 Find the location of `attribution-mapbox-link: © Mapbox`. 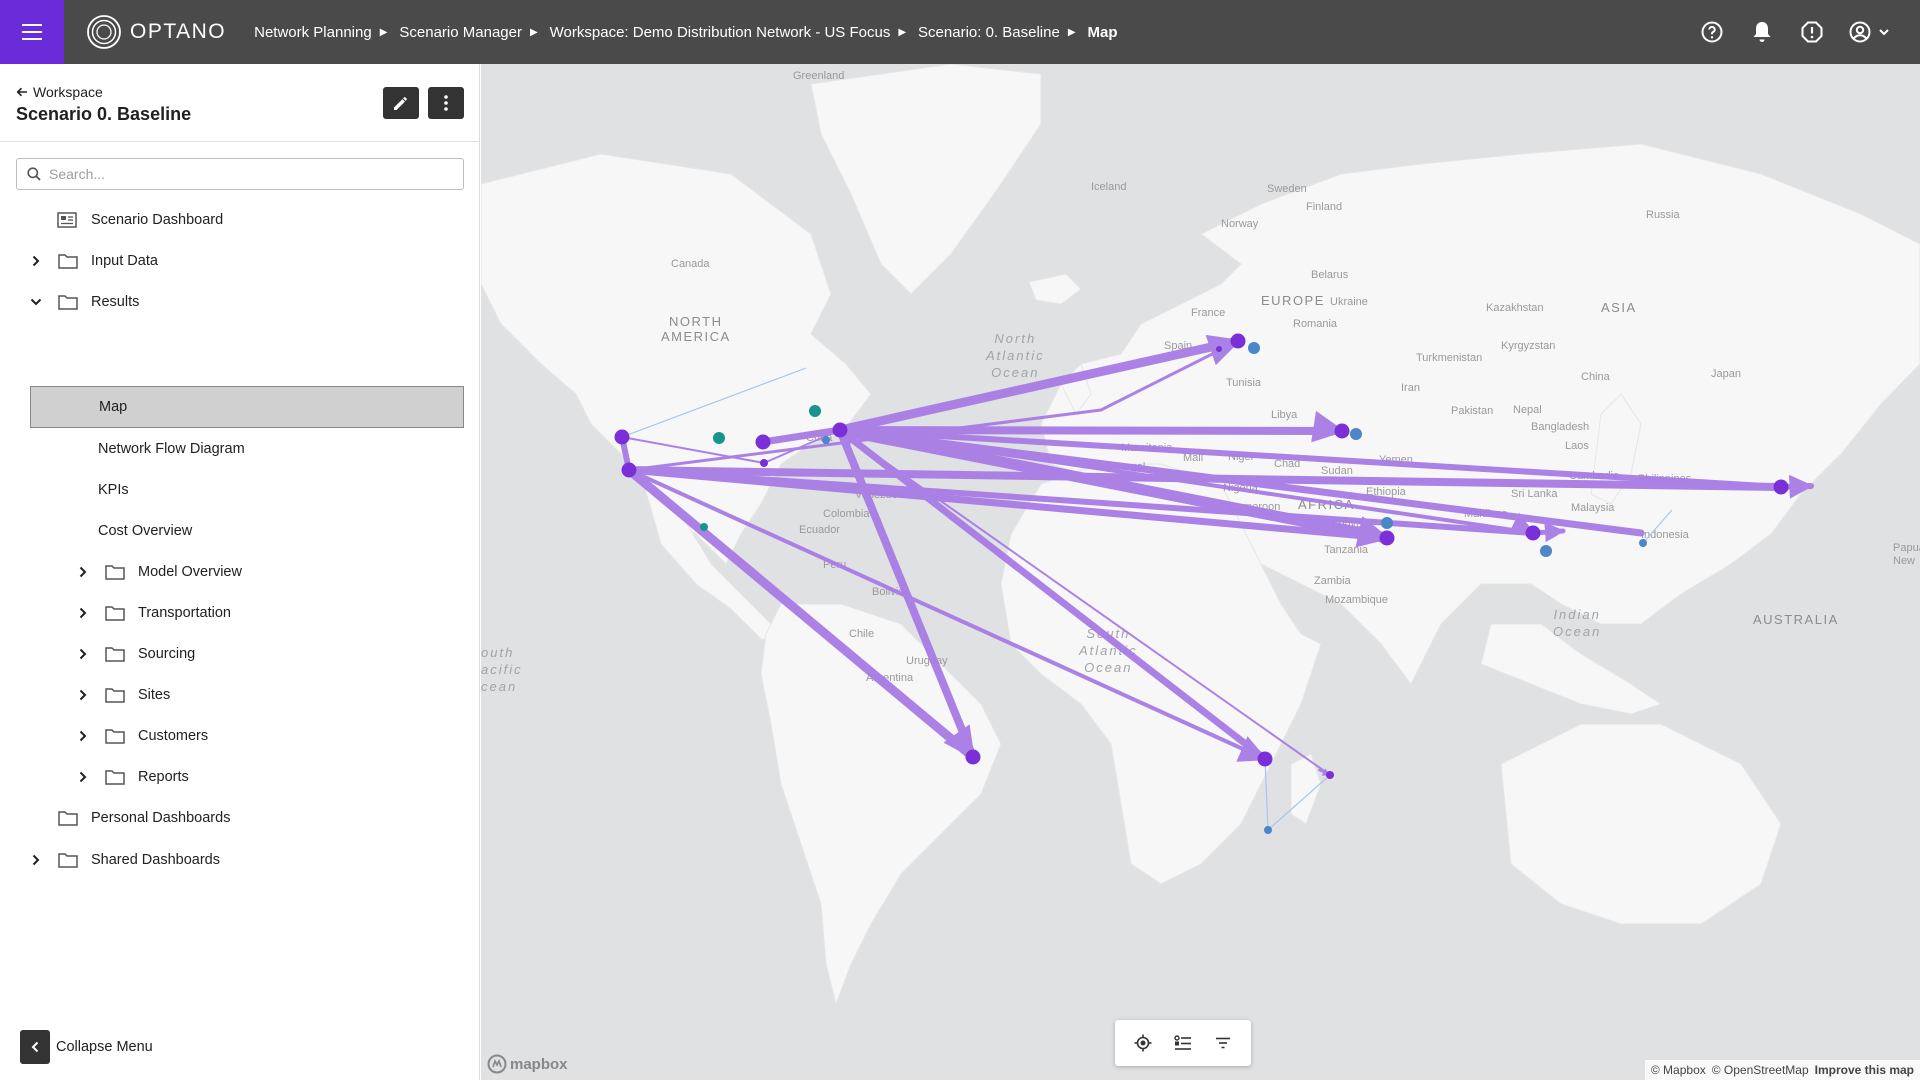

attribution-mapbox-link: © Mapbox is located at coordinates (1678, 1070).